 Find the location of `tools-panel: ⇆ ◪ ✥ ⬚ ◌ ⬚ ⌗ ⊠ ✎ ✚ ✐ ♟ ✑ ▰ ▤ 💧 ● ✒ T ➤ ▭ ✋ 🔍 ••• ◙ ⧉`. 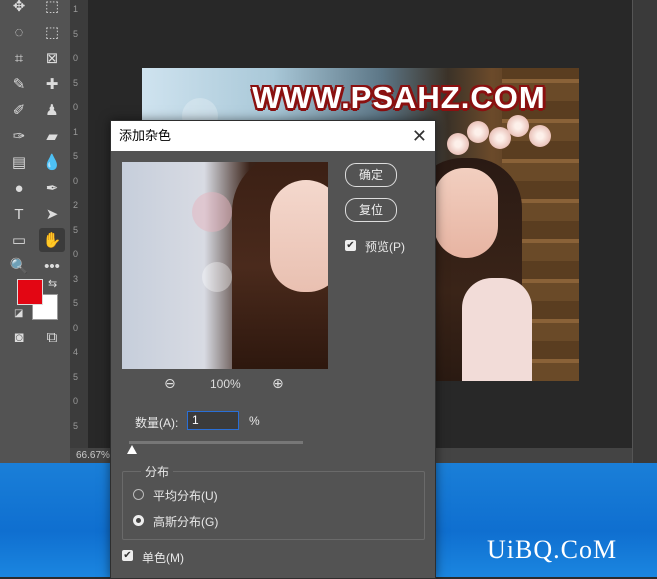

tools-panel: ⇆ ◪ ✥ ⬚ ◌ ⬚ ⌗ ⊠ ✎ ✚ ✐ ♟ ✑ ▰ ▤ 💧 ● ✒ T ➤ ▭ ✋ 🔍 ••• ◙ ⧉ is located at coordinates (35, 231).